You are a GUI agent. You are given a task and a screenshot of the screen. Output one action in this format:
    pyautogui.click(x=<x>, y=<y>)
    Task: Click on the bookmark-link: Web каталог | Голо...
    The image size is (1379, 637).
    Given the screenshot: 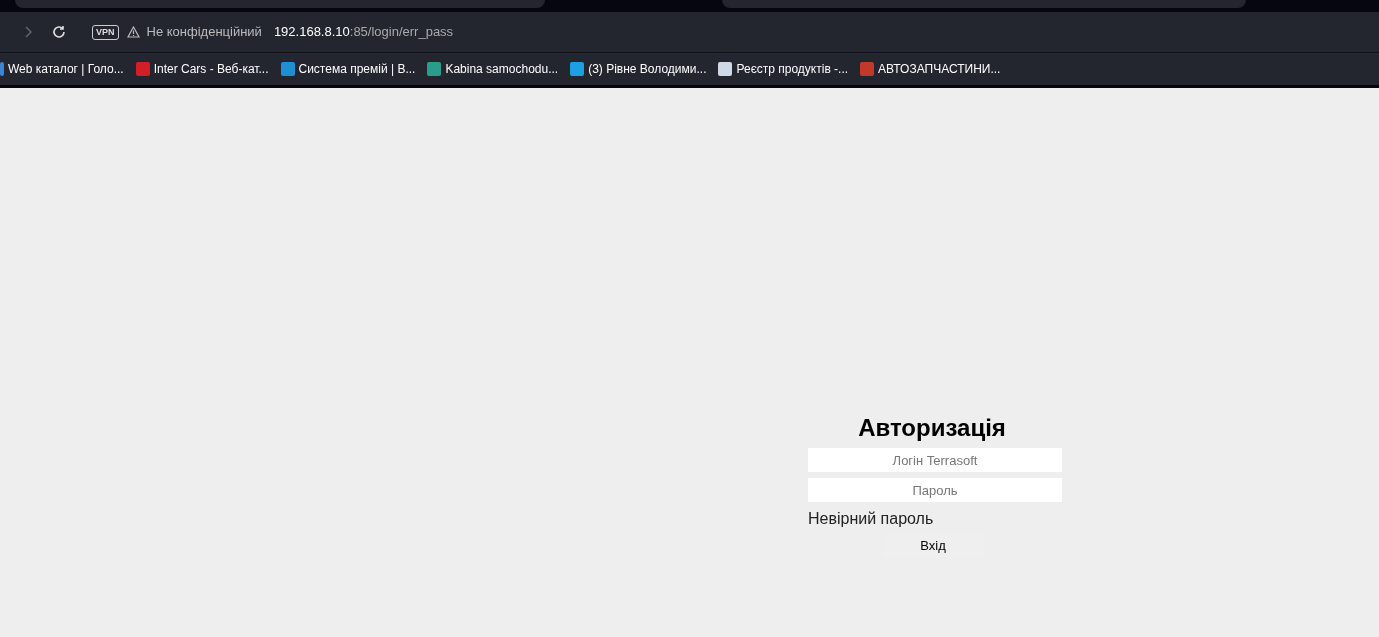 What is the action you would take?
    pyautogui.click(x=66, y=69)
    